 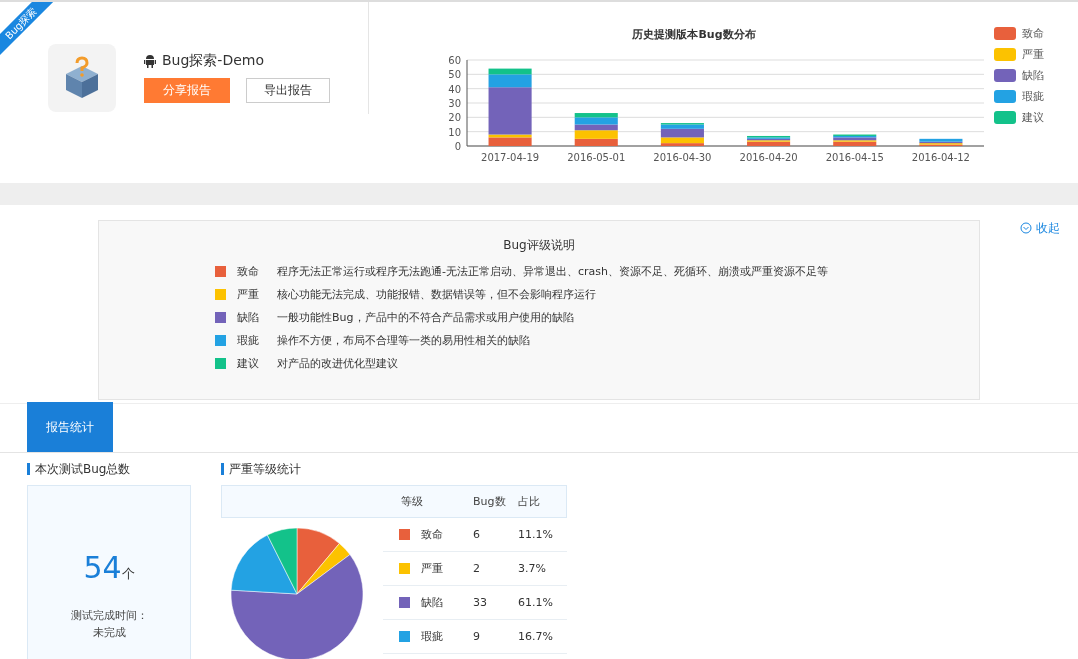 I want to click on table-cell-text: 6, so click(x=477, y=534).